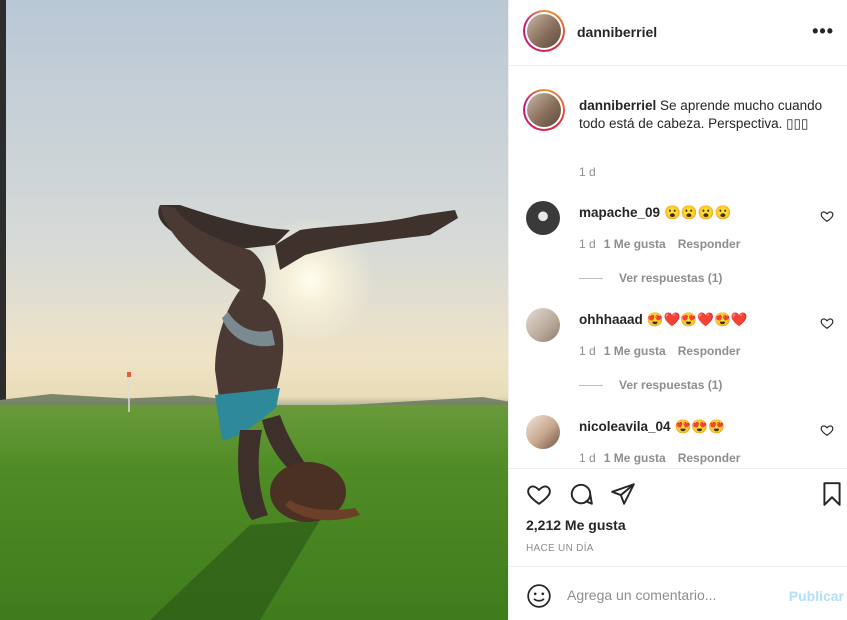  What do you see at coordinates (235, 570) in the screenshot?
I see `person-shadow` at bounding box center [235, 570].